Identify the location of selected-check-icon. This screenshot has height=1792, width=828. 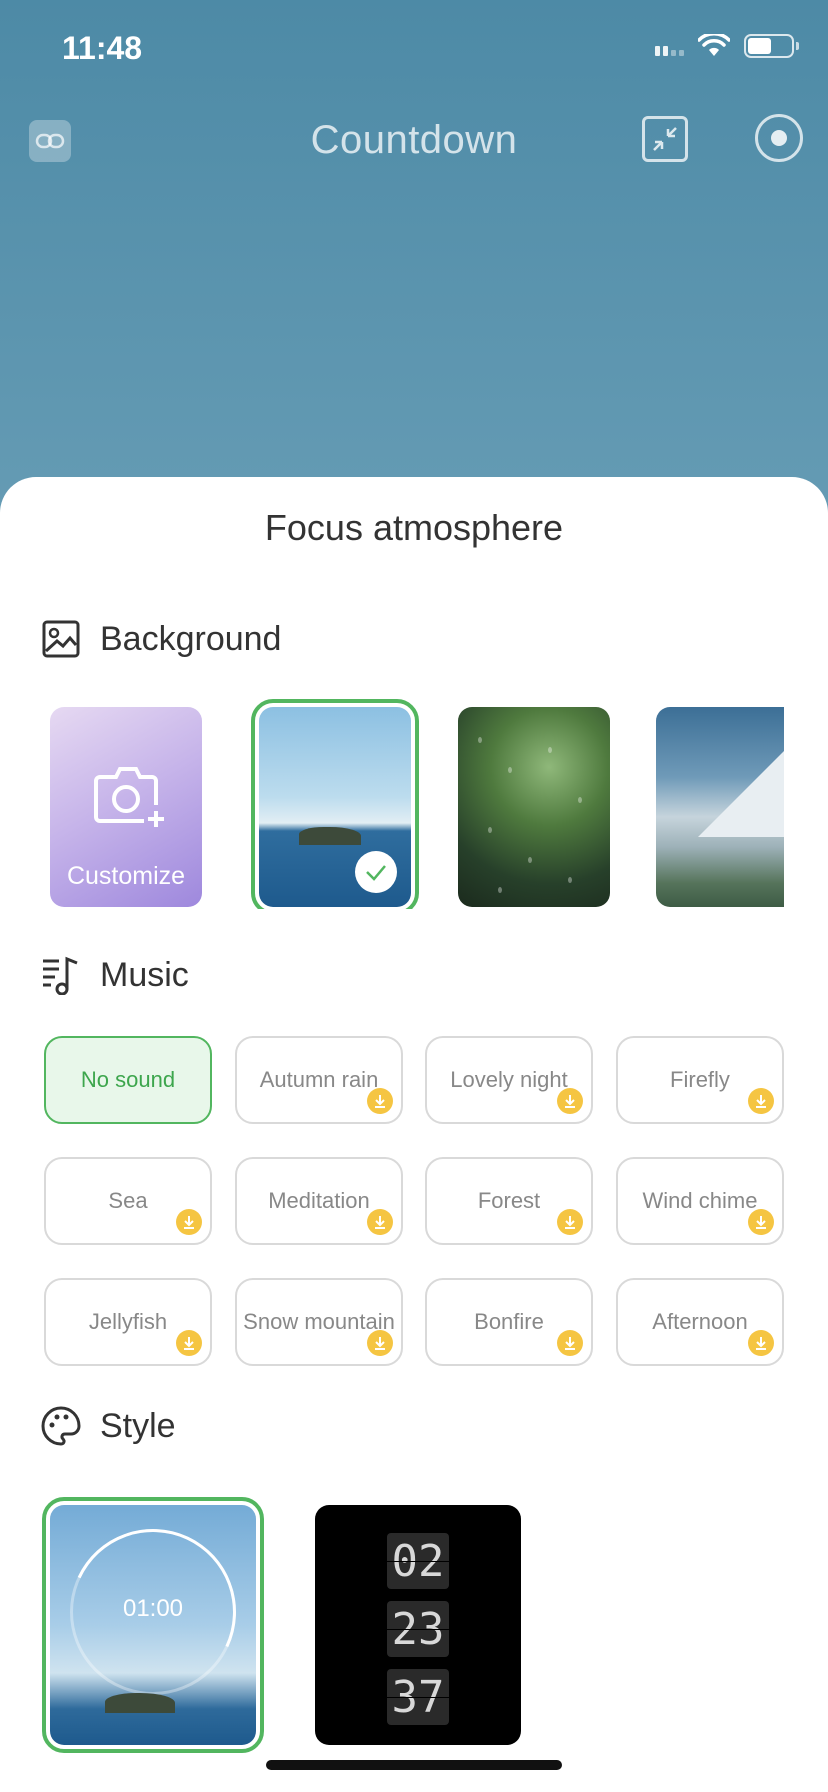
(376, 872).